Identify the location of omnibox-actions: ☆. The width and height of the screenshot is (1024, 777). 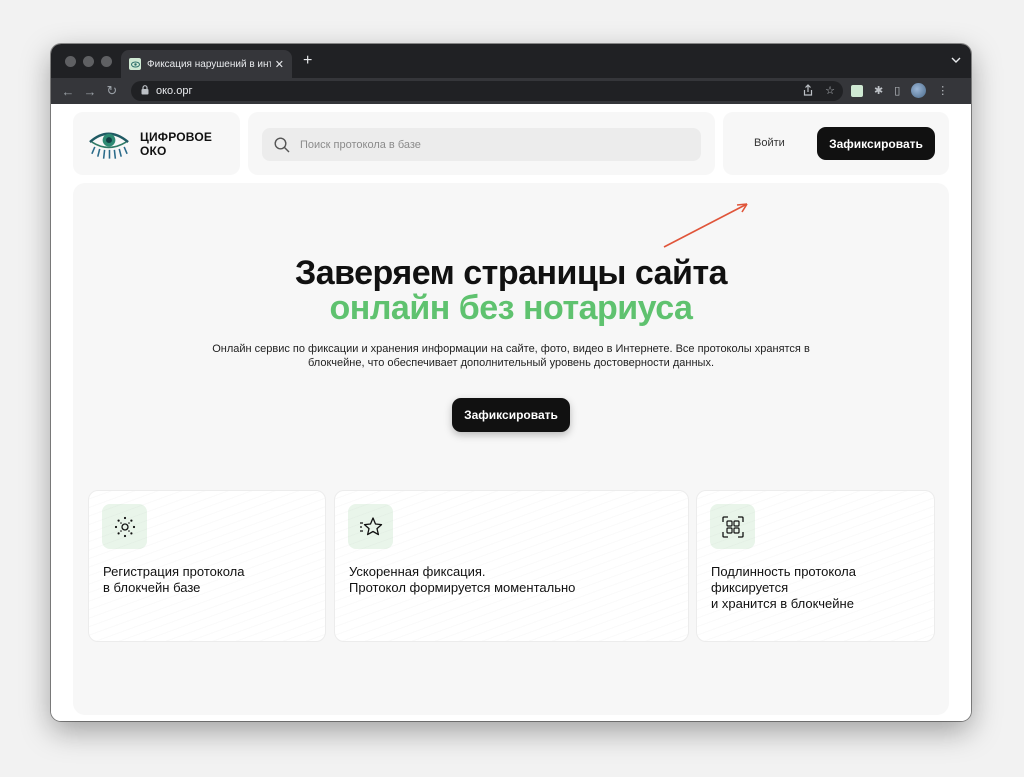
(819, 91).